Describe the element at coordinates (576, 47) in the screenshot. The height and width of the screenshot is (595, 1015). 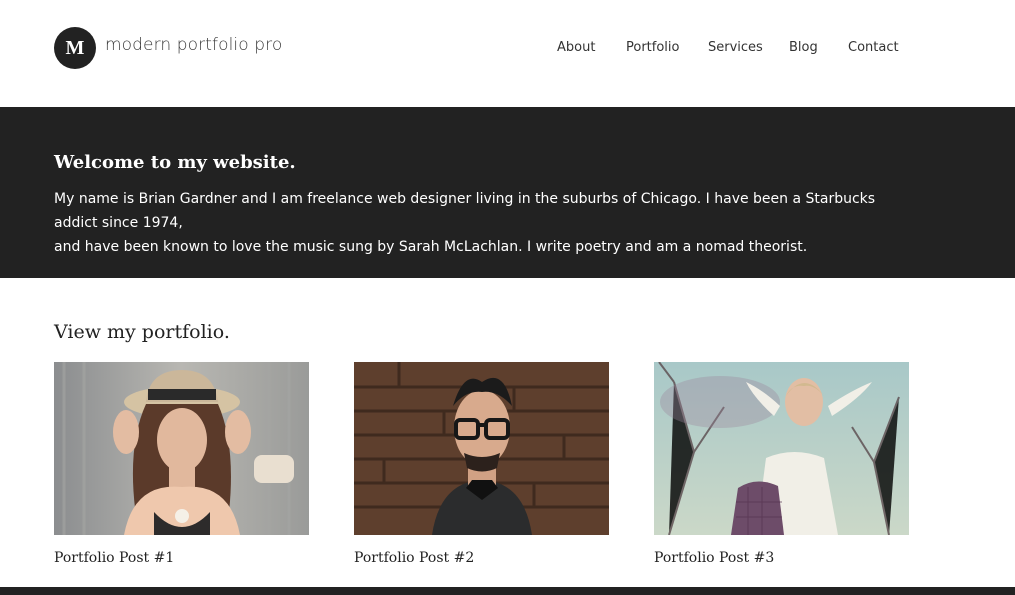
I see `nav-item-about: About` at that location.